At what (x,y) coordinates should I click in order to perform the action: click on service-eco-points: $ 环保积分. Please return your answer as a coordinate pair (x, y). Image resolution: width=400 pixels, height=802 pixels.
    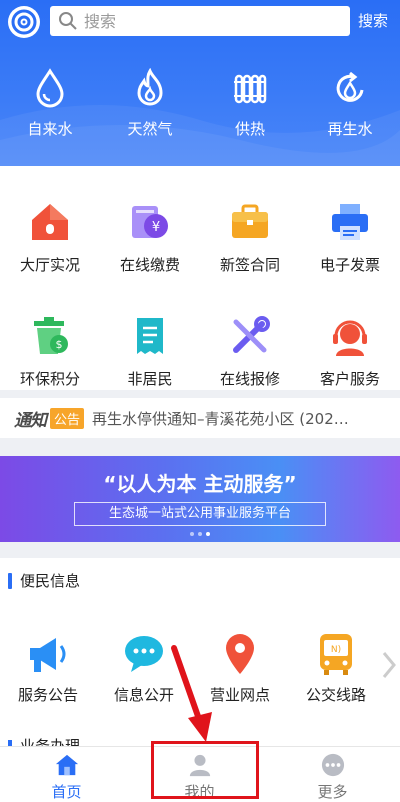
    Looking at the image, I should click on (50, 351).